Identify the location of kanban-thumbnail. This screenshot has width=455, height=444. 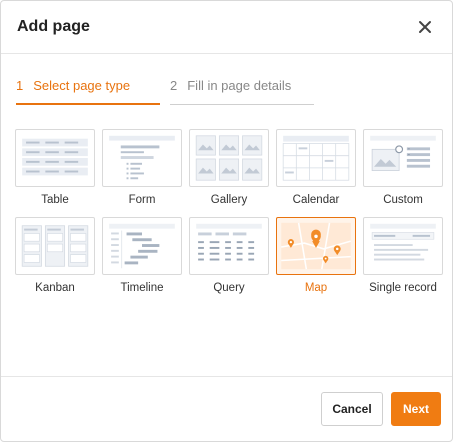
(55, 246).